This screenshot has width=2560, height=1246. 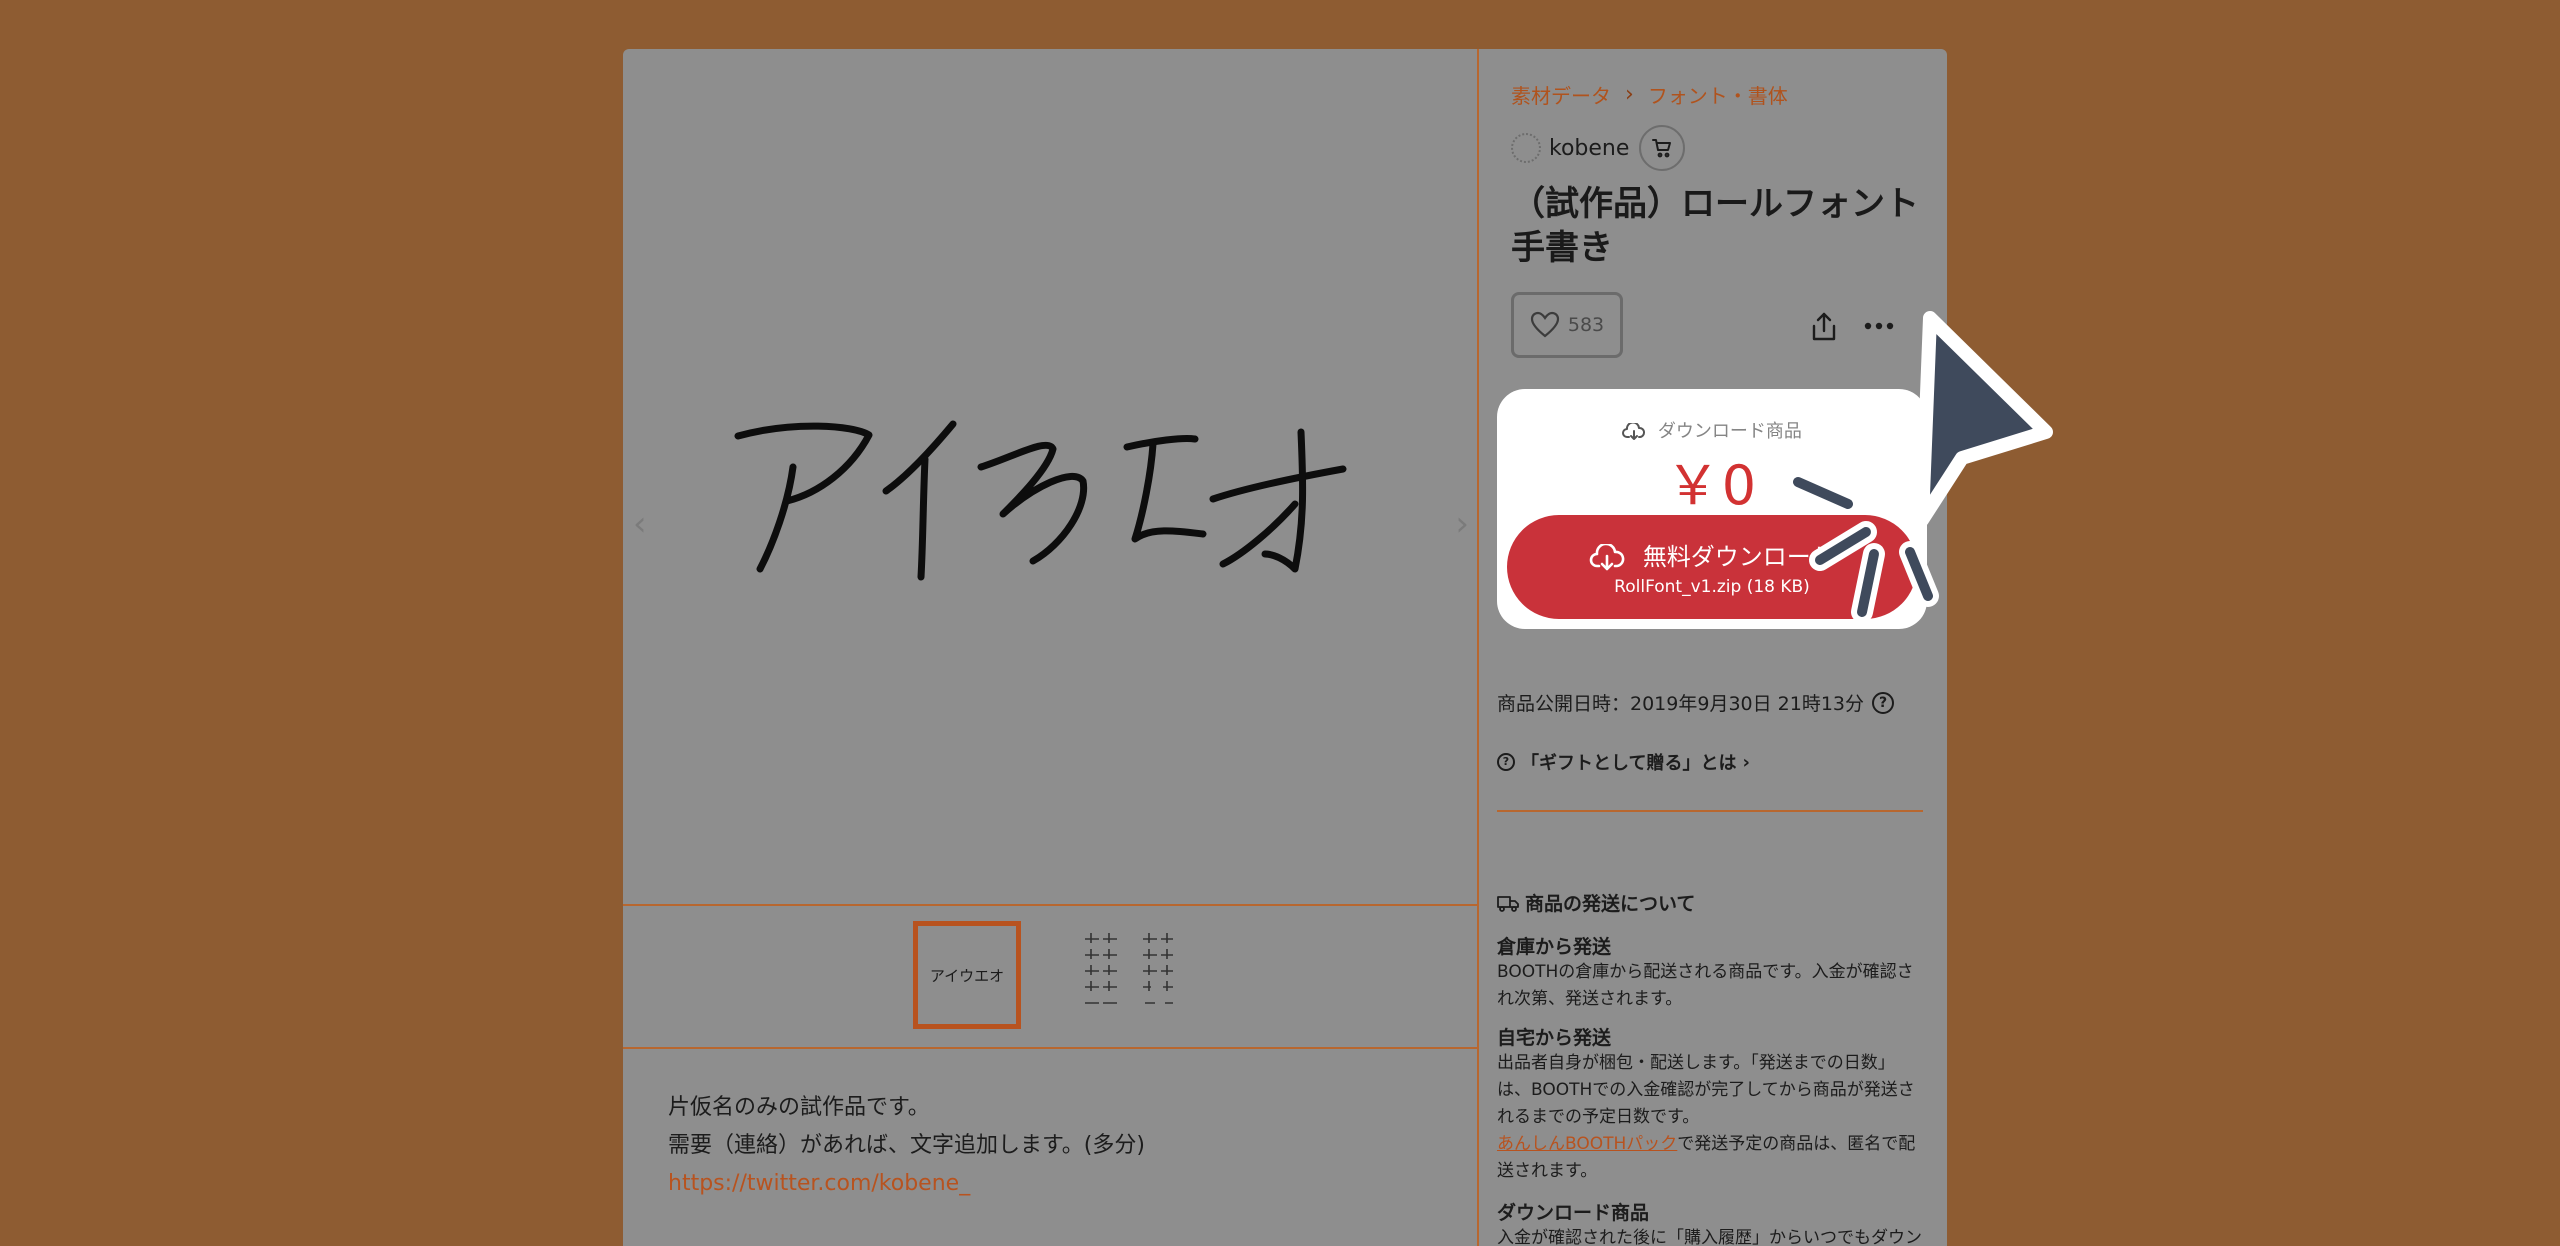 I want to click on thumbnail-strip: アイウエオ, so click(x=1051, y=976).